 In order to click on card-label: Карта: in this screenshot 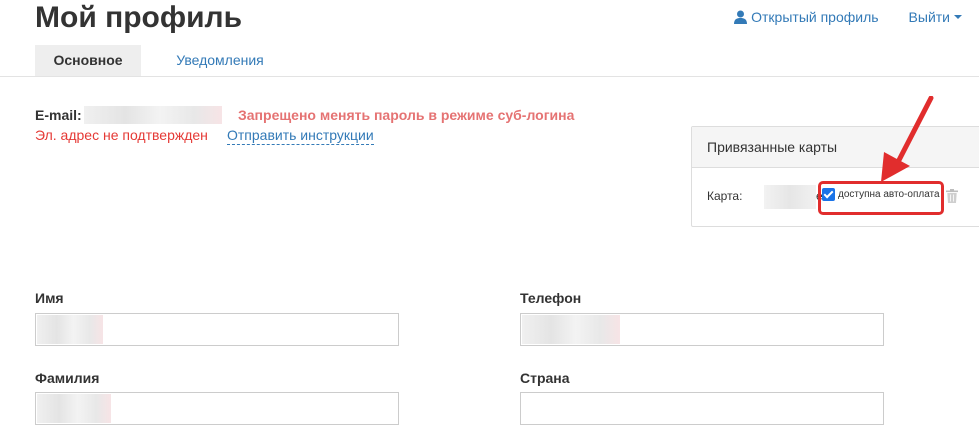, I will do `click(725, 196)`.